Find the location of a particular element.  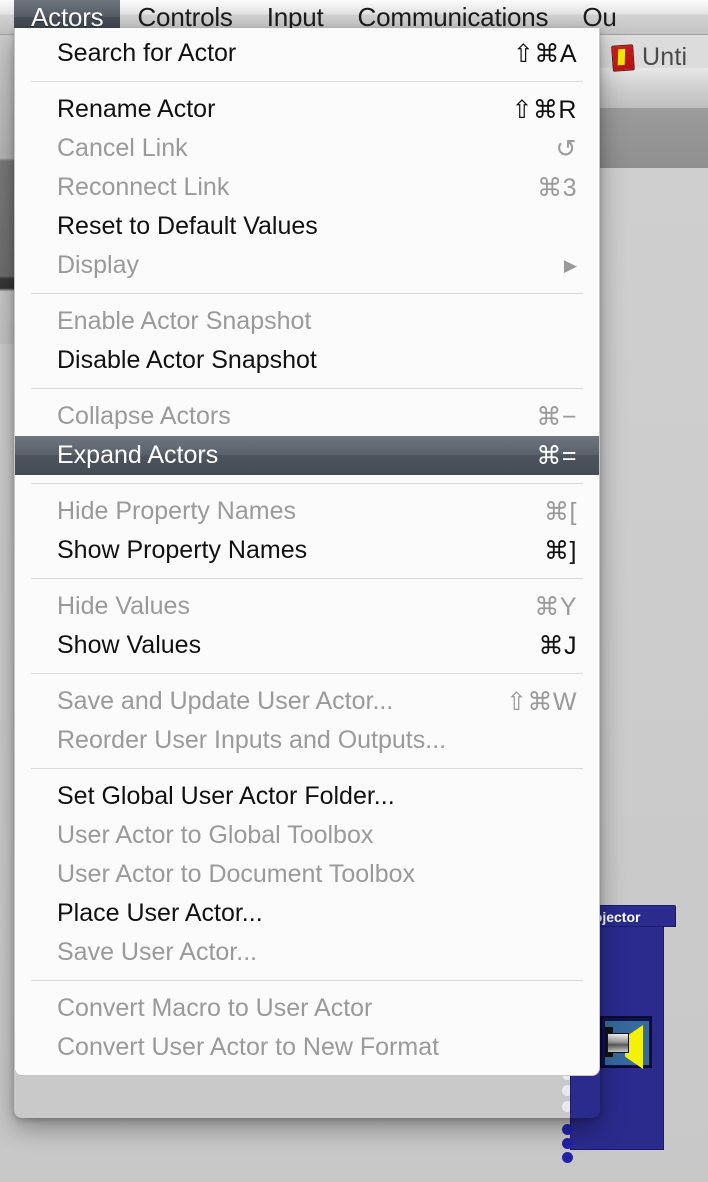

menu-item-label: Expand Actors is located at coordinates (138, 455).